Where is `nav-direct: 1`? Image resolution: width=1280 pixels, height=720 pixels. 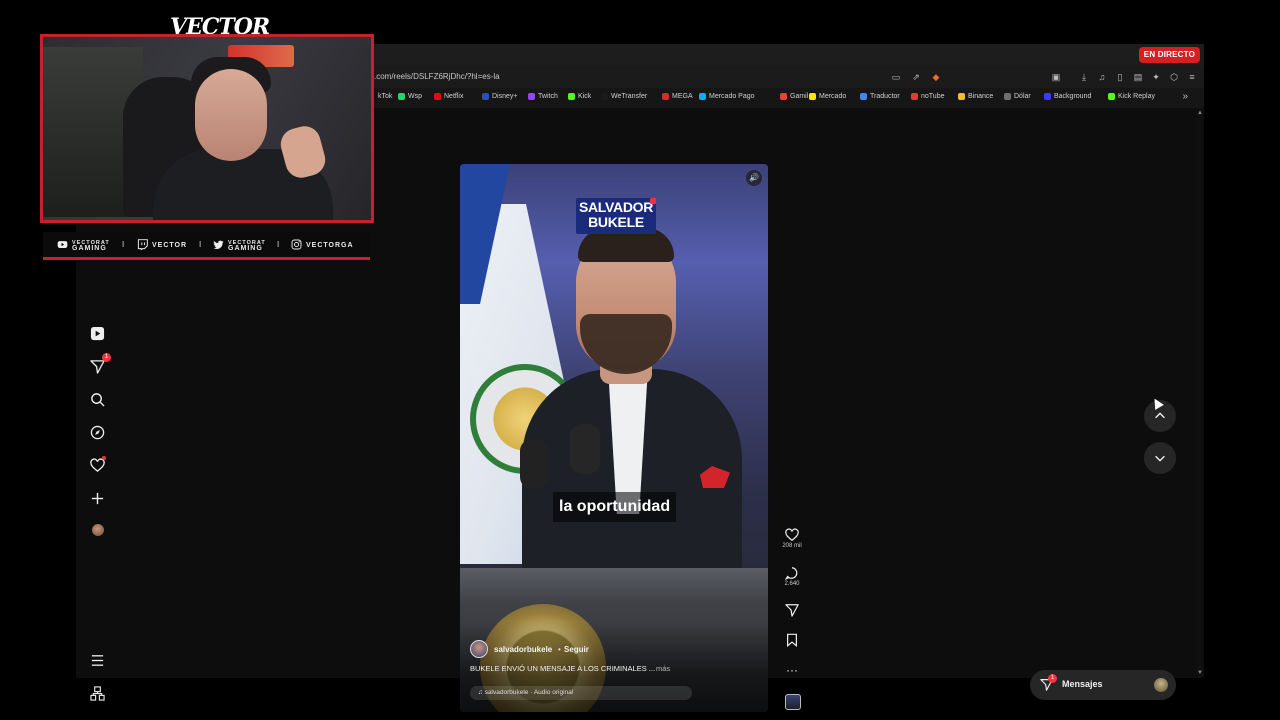 nav-direct: 1 is located at coordinates (99, 364).